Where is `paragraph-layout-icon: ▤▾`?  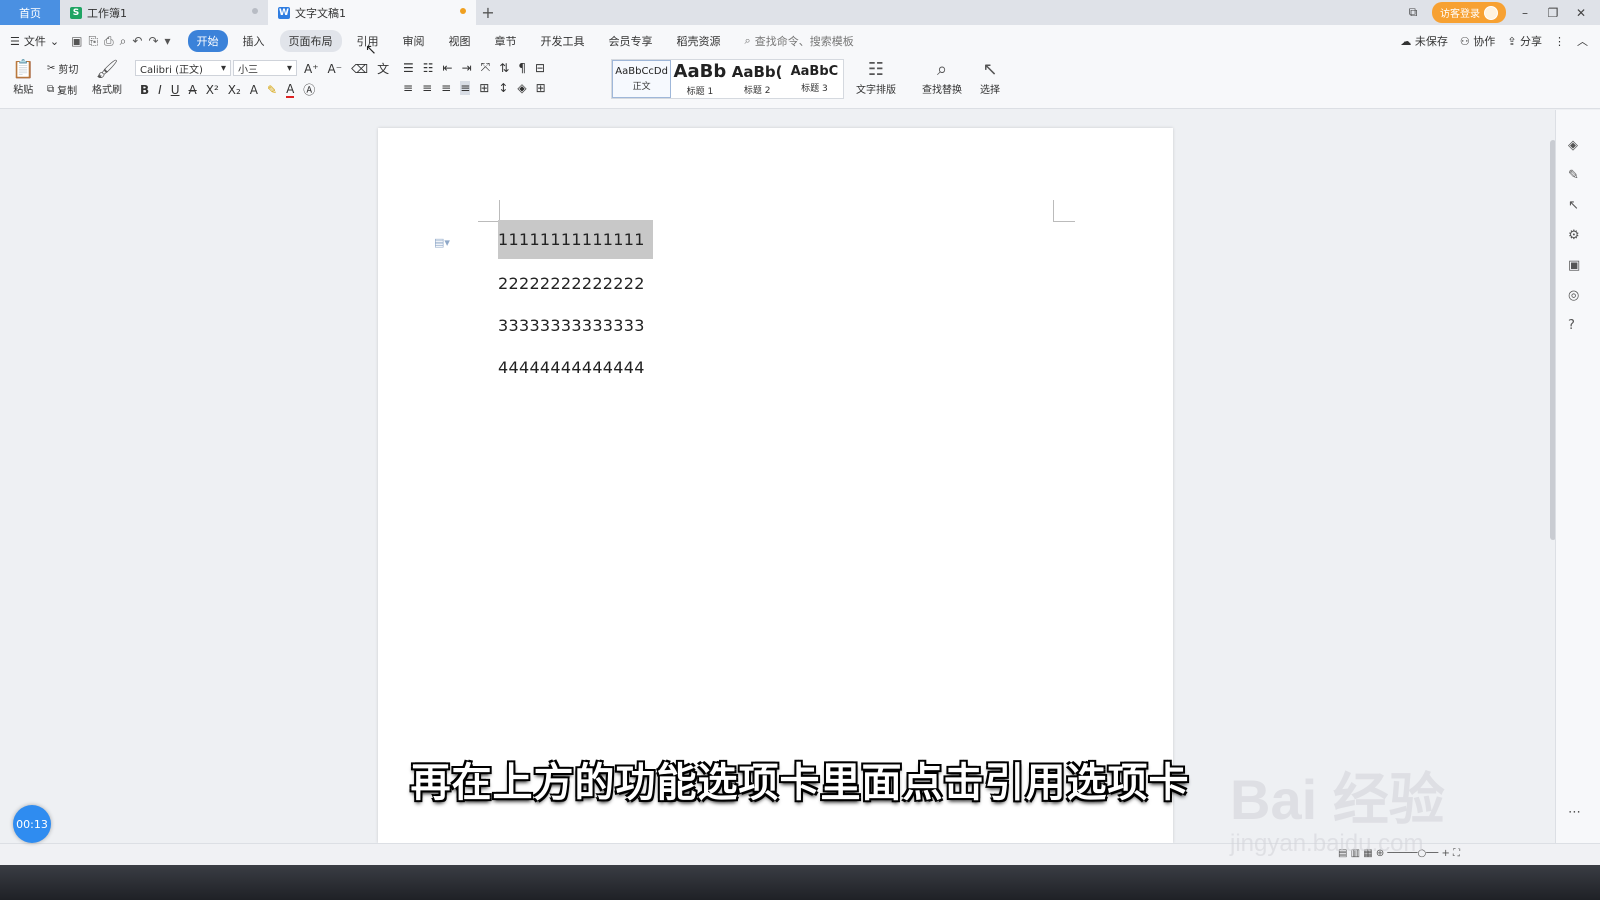
paragraph-layout-icon: ▤▾ is located at coordinates (442, 242).